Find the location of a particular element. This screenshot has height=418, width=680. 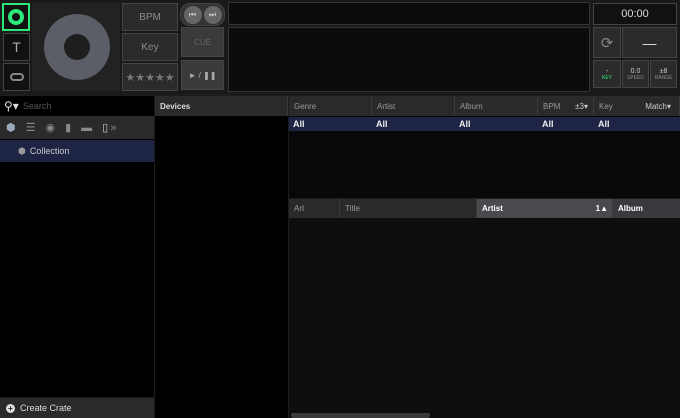

deck-toggle-button is located at coordinates (16, 17).